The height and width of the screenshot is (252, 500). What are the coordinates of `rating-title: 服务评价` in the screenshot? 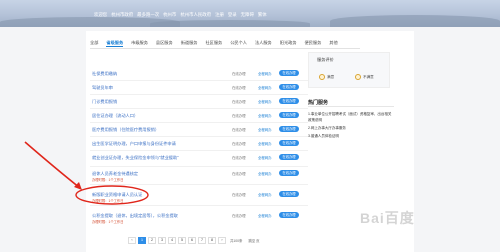 It's located at (325, 59).